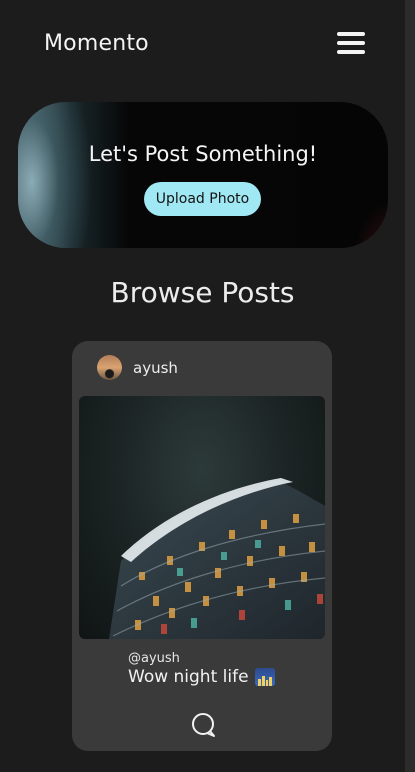  I want to click on night-city-emoji-icon, so click(264, 677).